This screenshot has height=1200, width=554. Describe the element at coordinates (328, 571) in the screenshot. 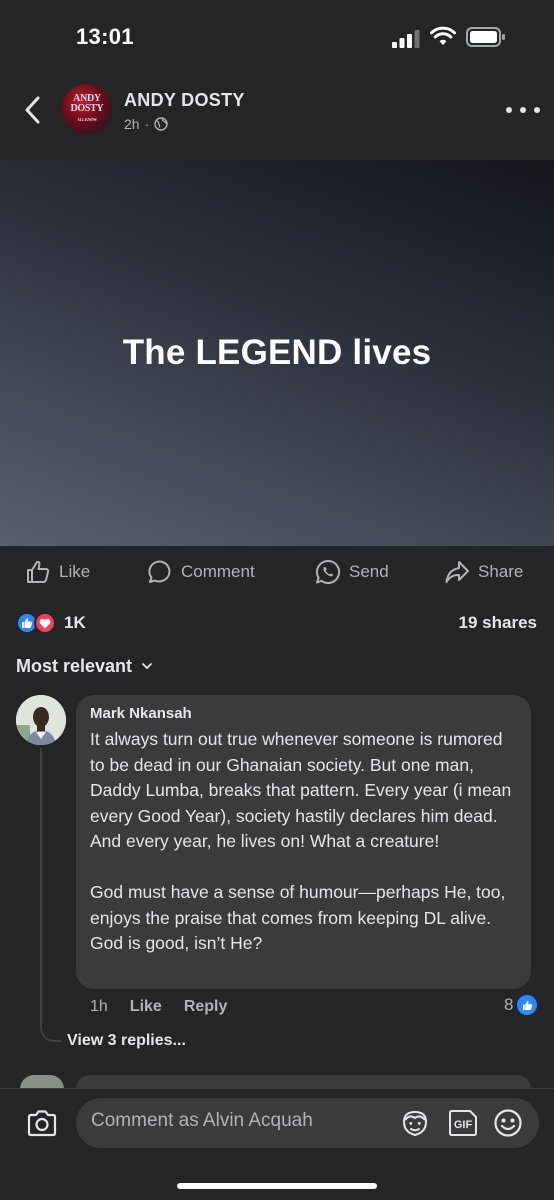

I see `whatsapp-icon` at that location.